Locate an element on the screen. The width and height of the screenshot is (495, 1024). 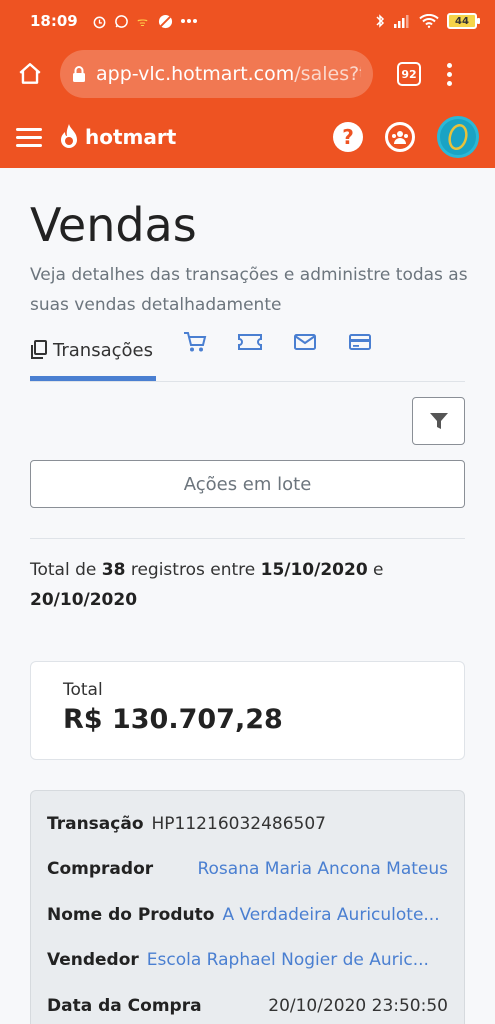
status-time: 18:09 is located at coordinates (54, 21).